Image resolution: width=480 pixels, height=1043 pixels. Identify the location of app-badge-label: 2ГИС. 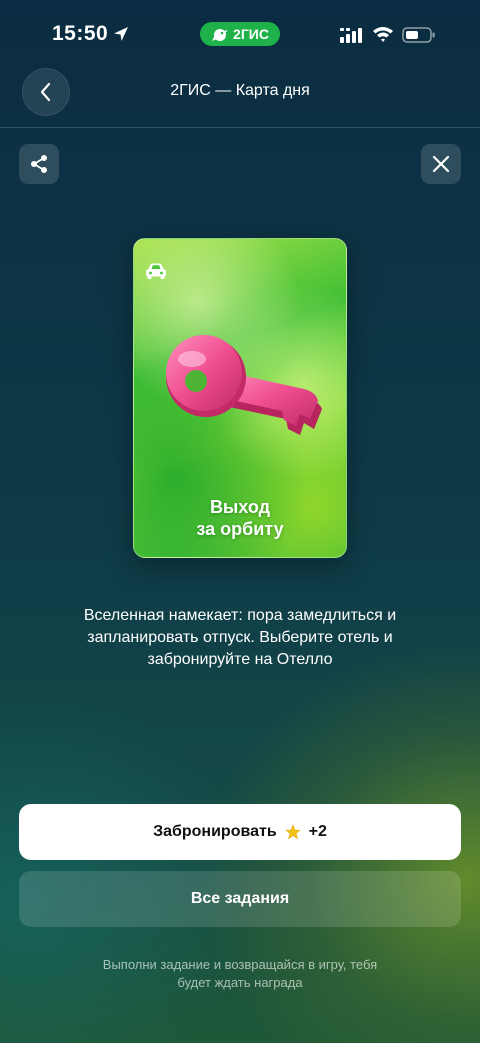
(251, 34).